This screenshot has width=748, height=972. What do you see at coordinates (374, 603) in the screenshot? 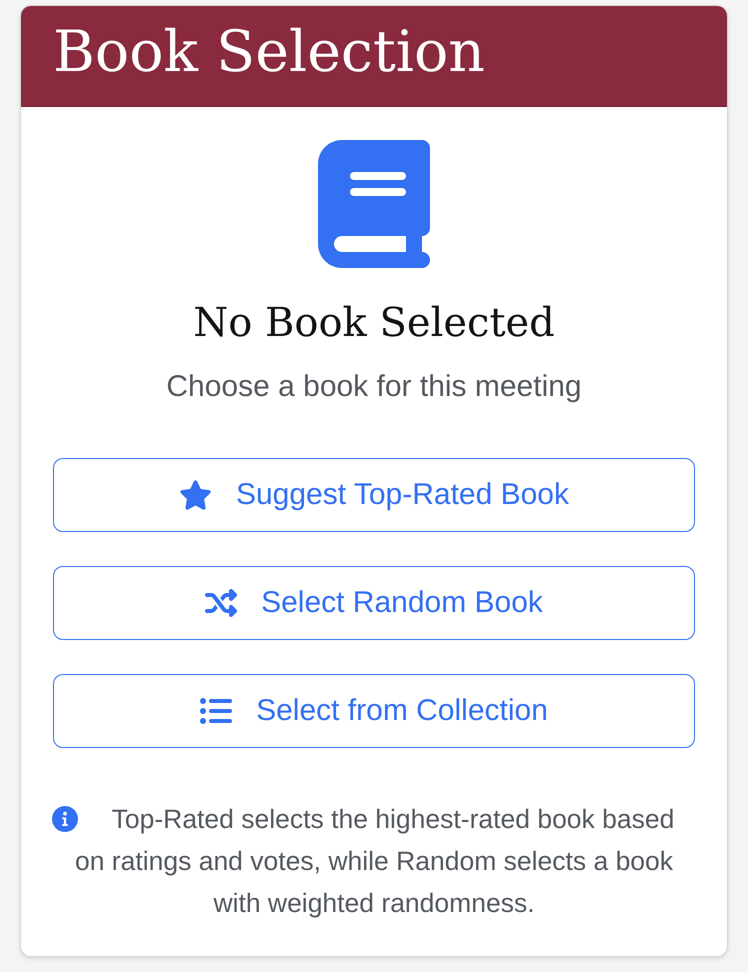
I see `action-button: Select Random Book` at bounding box center [374, 603].